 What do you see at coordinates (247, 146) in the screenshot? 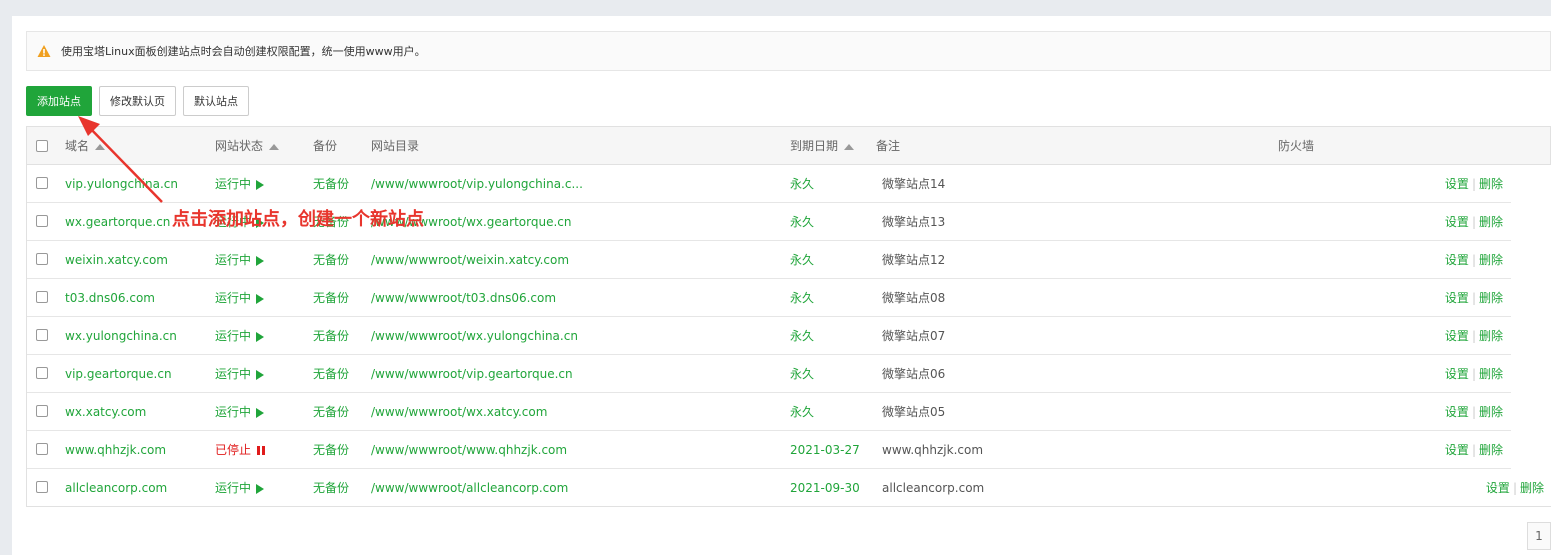
I see `column-status: 网站状态` at bounding box center [247, 146].